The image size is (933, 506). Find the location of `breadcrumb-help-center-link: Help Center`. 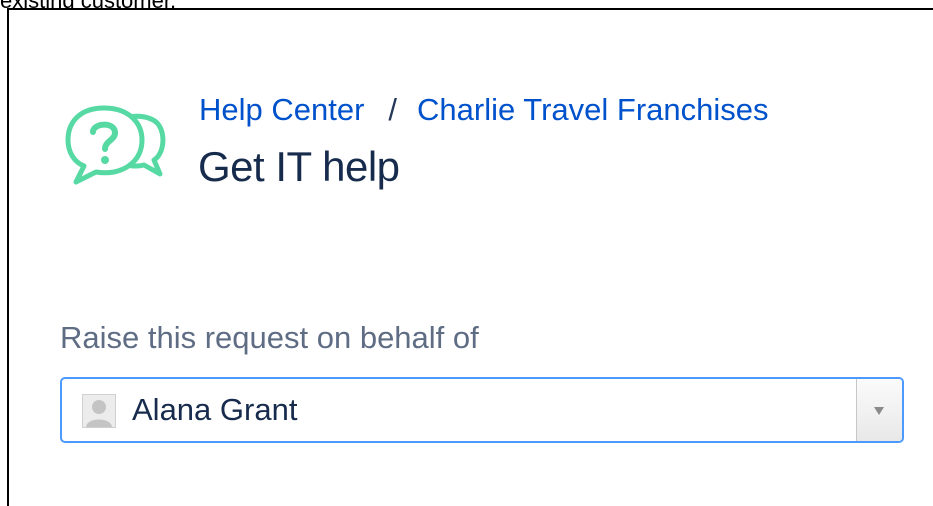

breadcrumb-help-center-link: Help Center is located at coordinates (281, 109).